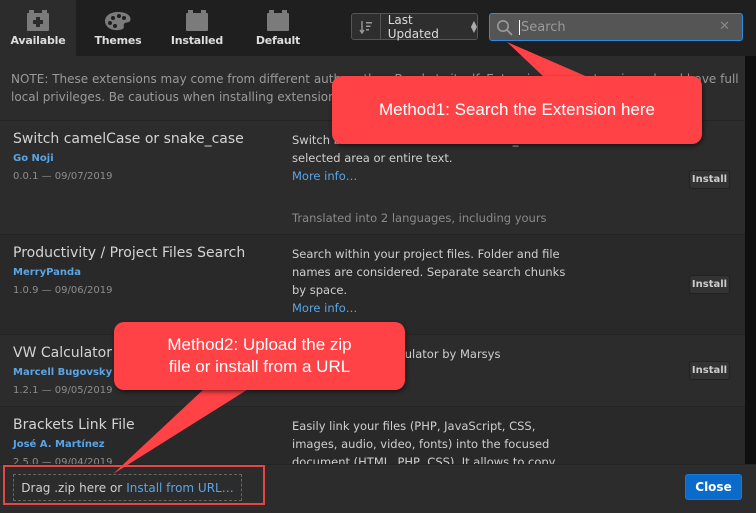 The width and height of the screenshot is (756, 513). What do you see at coordinates (259, 344) in the screenshot?
I see `method2-text-line1: Method2: Upload the zip` at bounding box center [259, 344].